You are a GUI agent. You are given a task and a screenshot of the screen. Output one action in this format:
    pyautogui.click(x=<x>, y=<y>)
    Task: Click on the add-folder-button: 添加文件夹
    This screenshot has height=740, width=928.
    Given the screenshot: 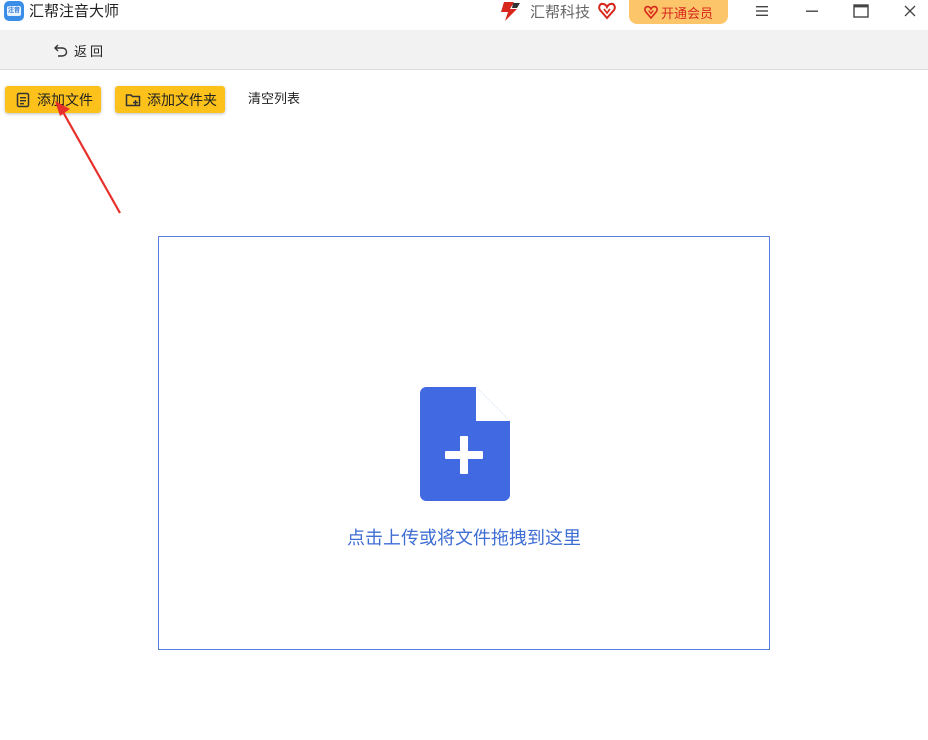 What is the action you would take?
    pyautogui.click(x=170, y=99)
    